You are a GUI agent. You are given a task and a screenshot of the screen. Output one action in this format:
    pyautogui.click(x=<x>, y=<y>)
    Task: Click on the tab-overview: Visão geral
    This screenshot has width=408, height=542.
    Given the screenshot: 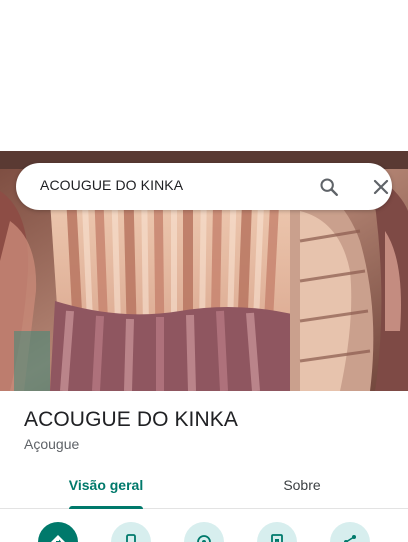 What is the action you would take?
    pyautogui.click(x=106, y=485)
    